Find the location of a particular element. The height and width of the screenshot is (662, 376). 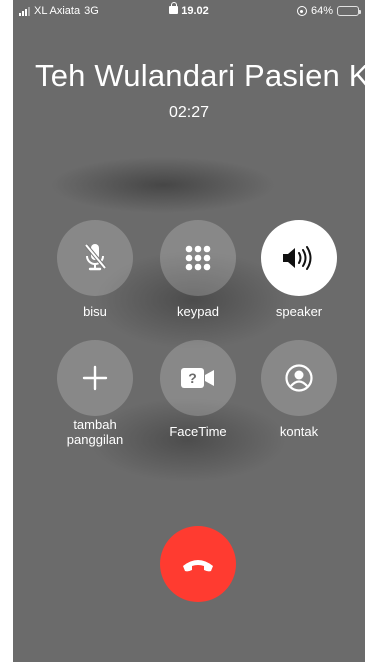

microphone-slash-icon is located at coordinates (95, 257).